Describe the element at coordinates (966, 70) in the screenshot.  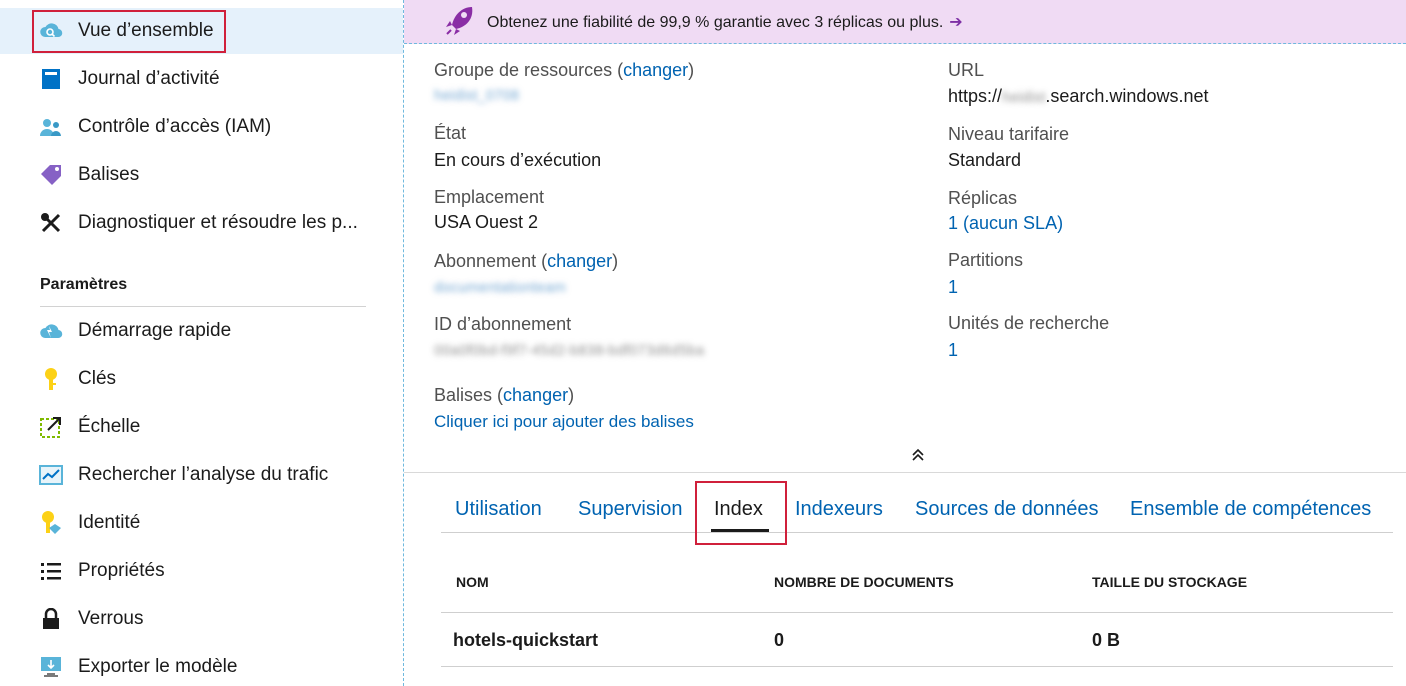
I see `url-label: URL` at that location.